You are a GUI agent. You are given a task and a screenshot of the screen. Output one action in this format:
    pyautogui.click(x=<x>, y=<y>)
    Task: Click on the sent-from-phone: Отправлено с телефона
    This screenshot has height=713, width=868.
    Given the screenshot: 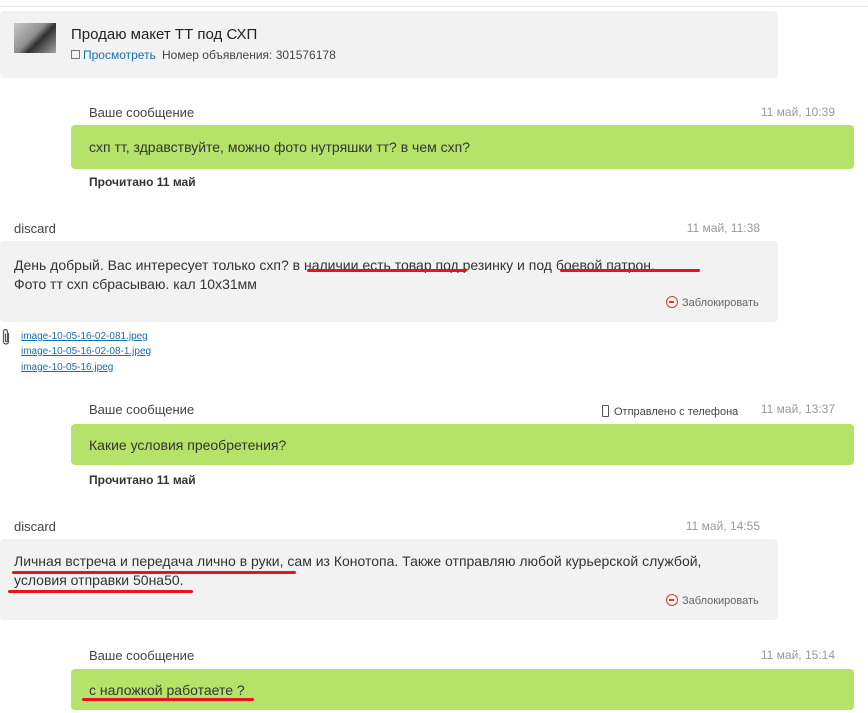 What is the action you would take?
    pyautogui.click(x=670, y=410)
    